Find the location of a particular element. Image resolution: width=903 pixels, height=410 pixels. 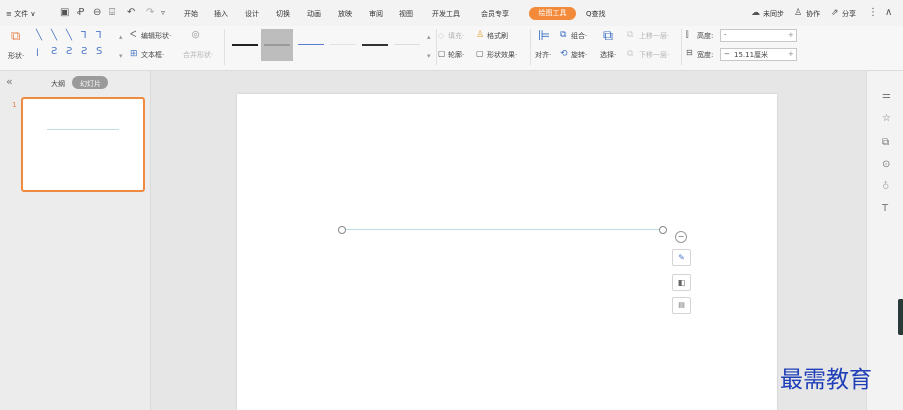

curved-connector-icon: Ꙅ is located at coordinates (54, 52).